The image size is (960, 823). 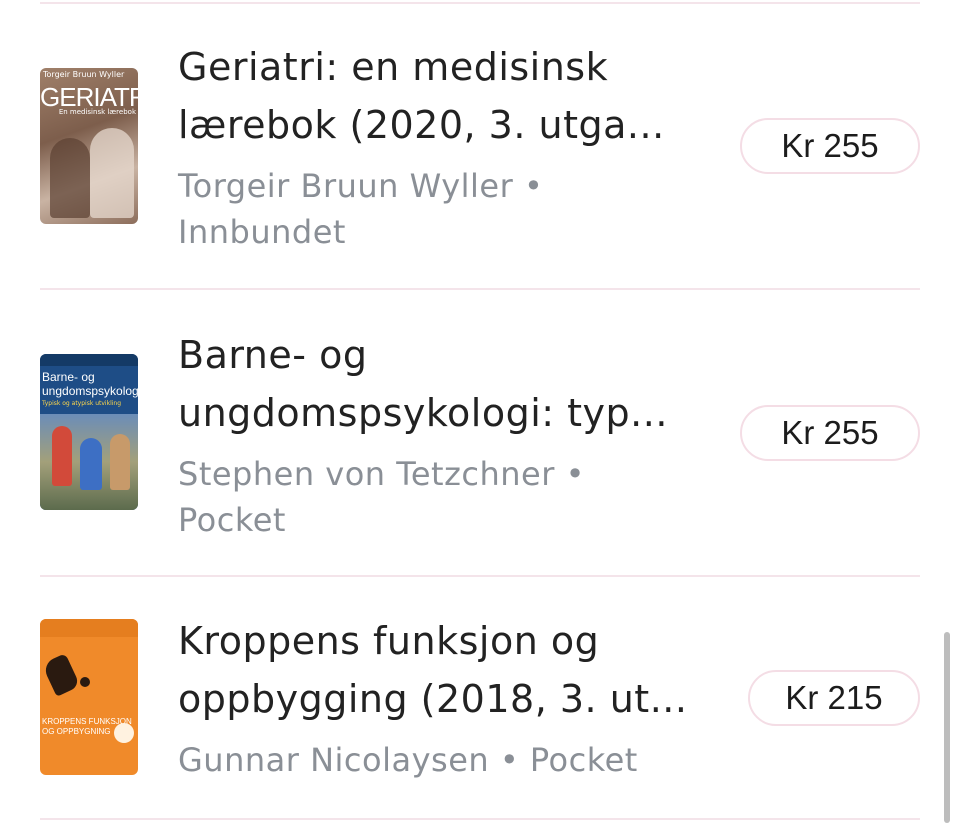 What do you see at coordinates (448, 209) in the screenshot?
I see `book-meta: Torgeir Bruun Wyller • Innbundet` at bounding box center [448, 209].